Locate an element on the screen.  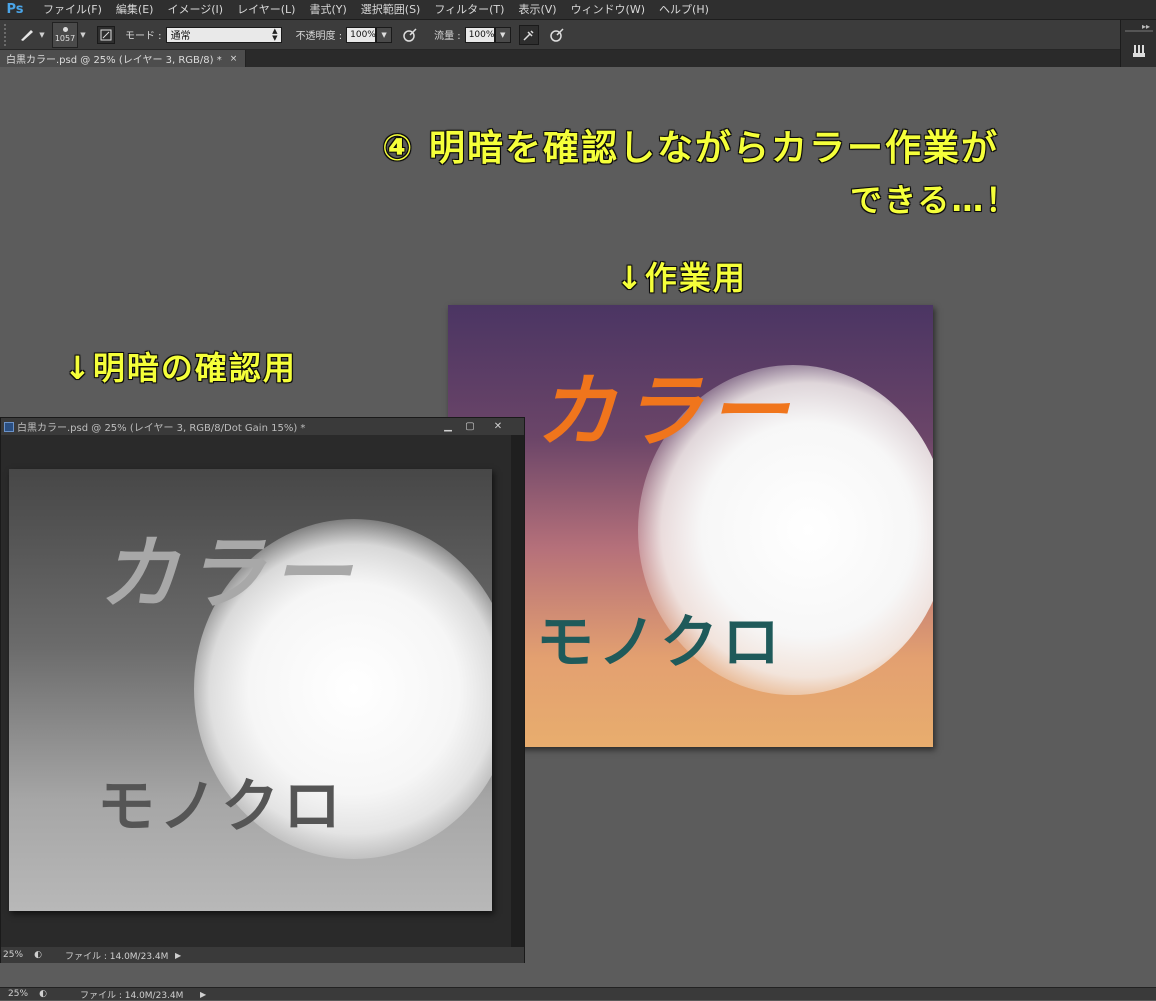
brush-tool-preset-icon is located at coordinates (27, 35).